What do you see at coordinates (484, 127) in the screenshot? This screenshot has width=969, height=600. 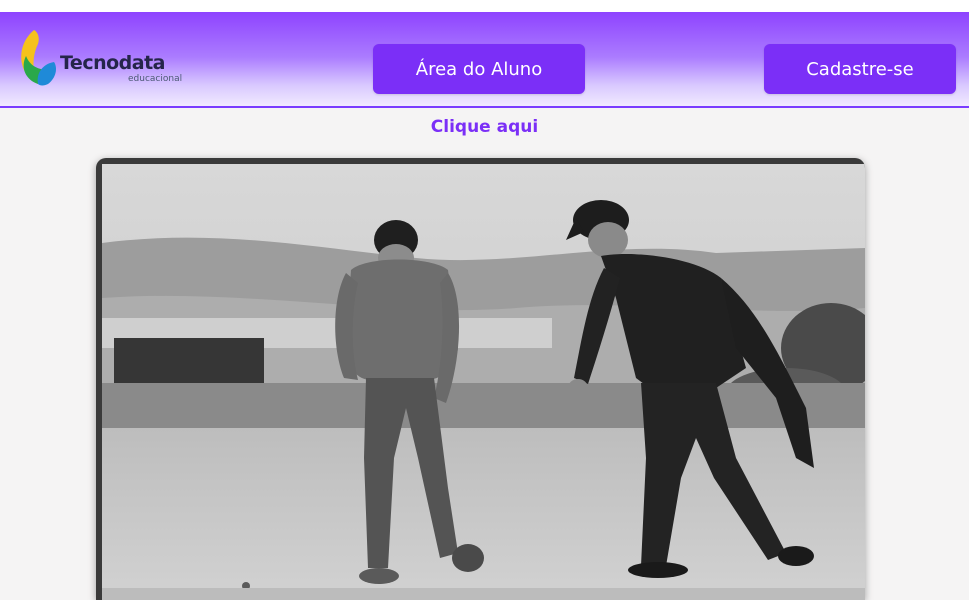 I see `clique-aqui-link: Clique aqui` at bounding box center [484, 127].